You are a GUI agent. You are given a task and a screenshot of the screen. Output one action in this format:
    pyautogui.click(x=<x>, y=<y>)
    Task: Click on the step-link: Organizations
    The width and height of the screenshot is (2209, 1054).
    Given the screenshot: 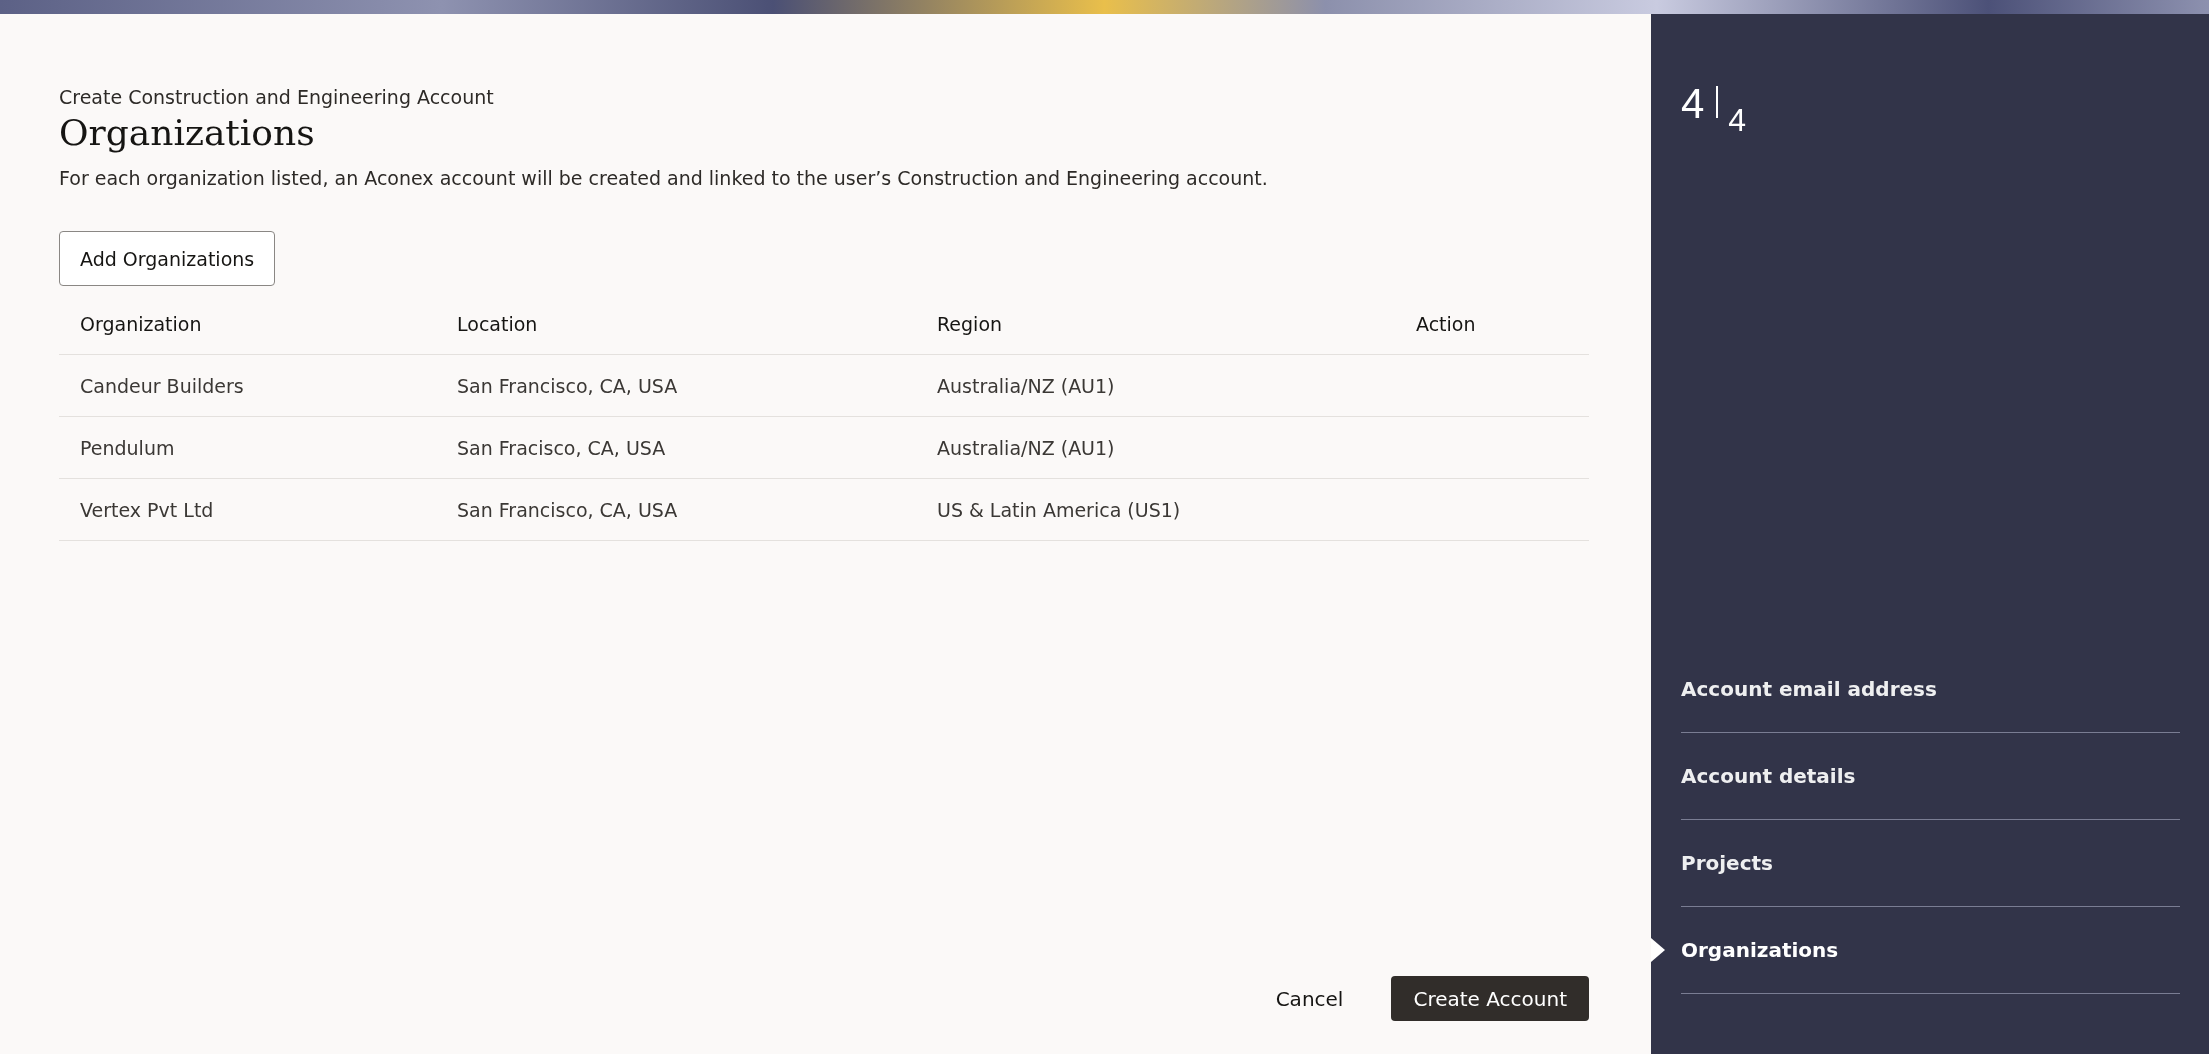 What is the action you would take?
    pyautogui.click(x=1760, y=950)
    